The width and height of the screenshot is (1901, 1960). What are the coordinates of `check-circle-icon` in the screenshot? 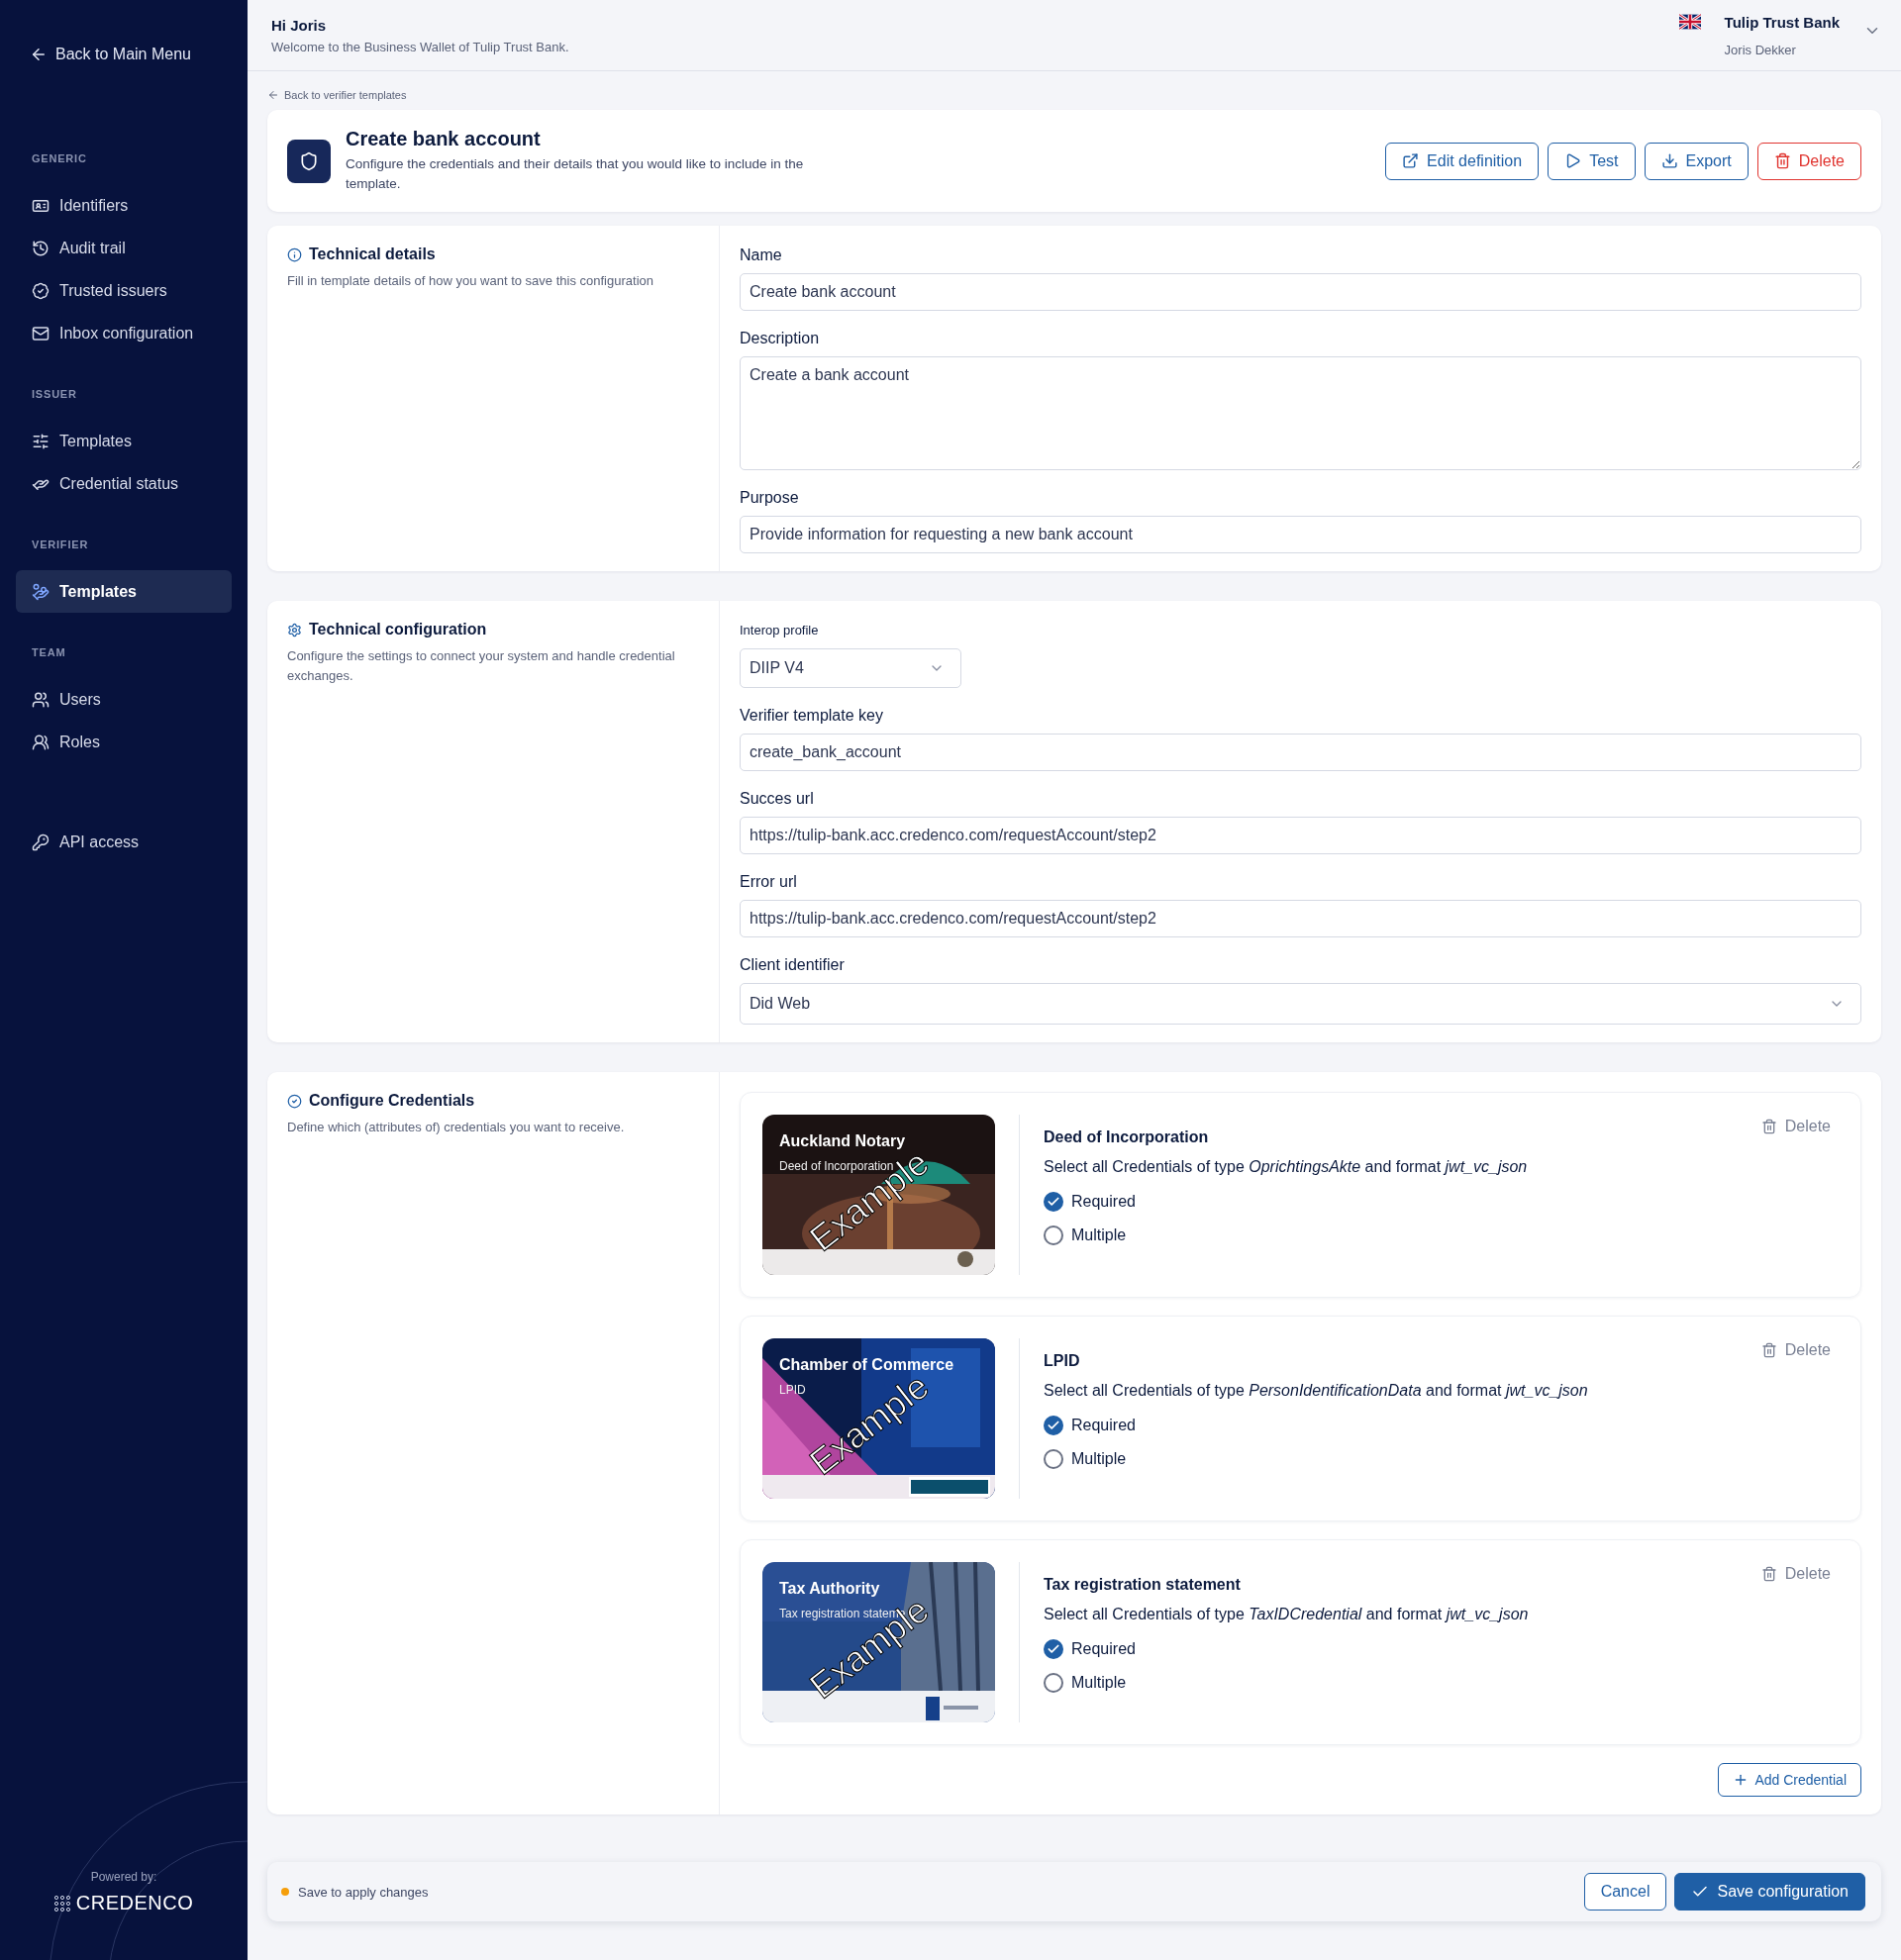 It's located at (294, 1101).